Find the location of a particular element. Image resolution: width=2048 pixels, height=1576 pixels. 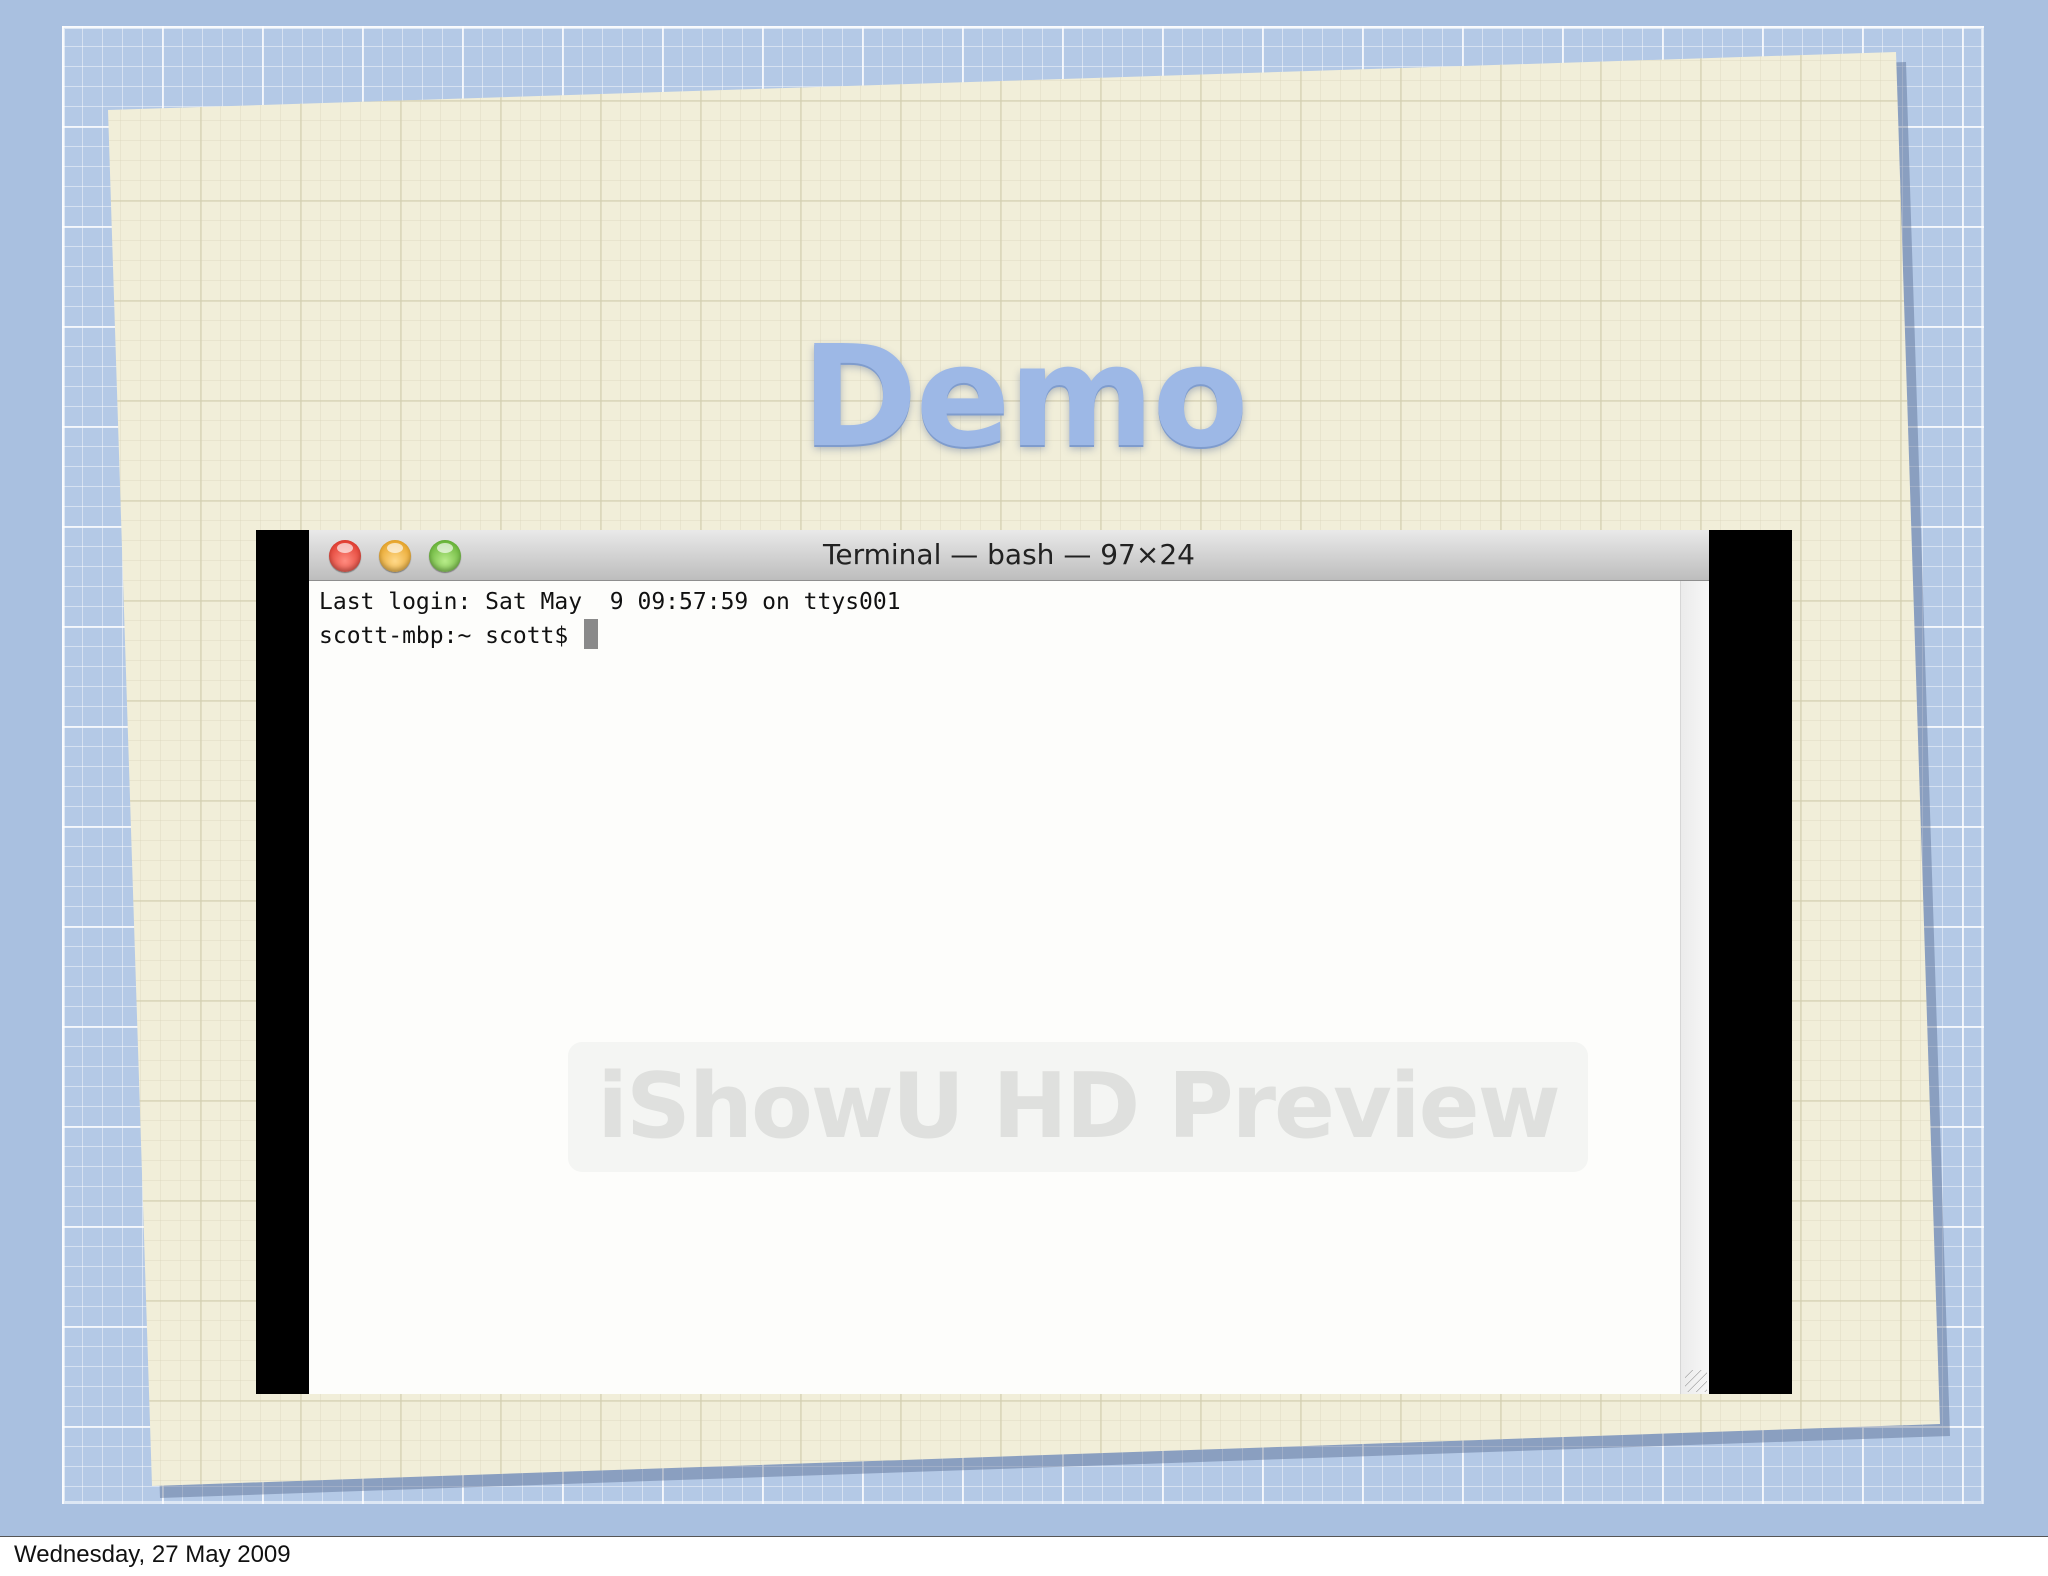

resize-grip-icon is located at coordinates (1696, 1381).